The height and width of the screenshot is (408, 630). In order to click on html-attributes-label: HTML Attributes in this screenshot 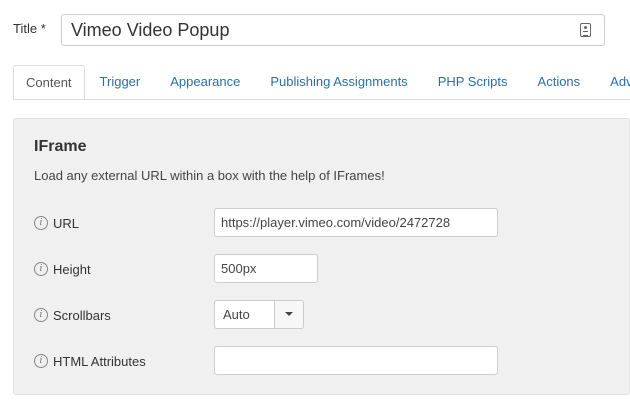, I will do `click(99, 361)`.